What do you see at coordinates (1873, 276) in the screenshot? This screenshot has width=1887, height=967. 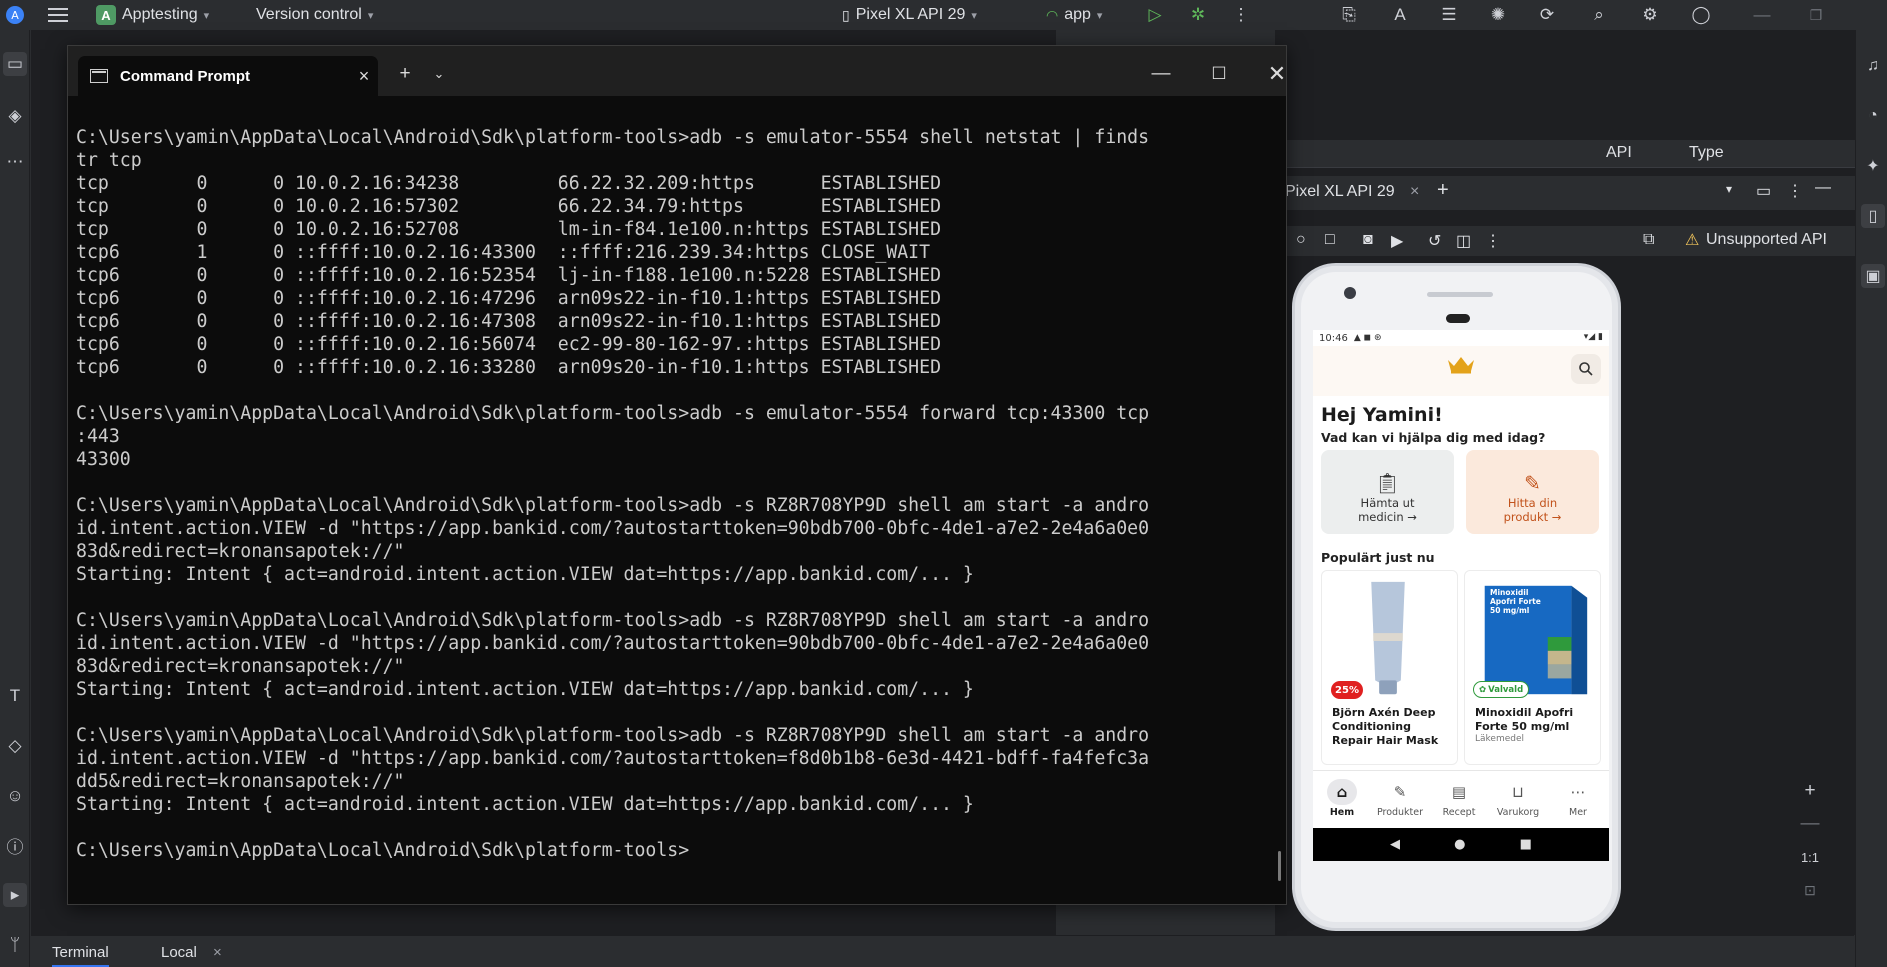 I see `running-devices-icon: ▣` at bounding box center [1873, 276].